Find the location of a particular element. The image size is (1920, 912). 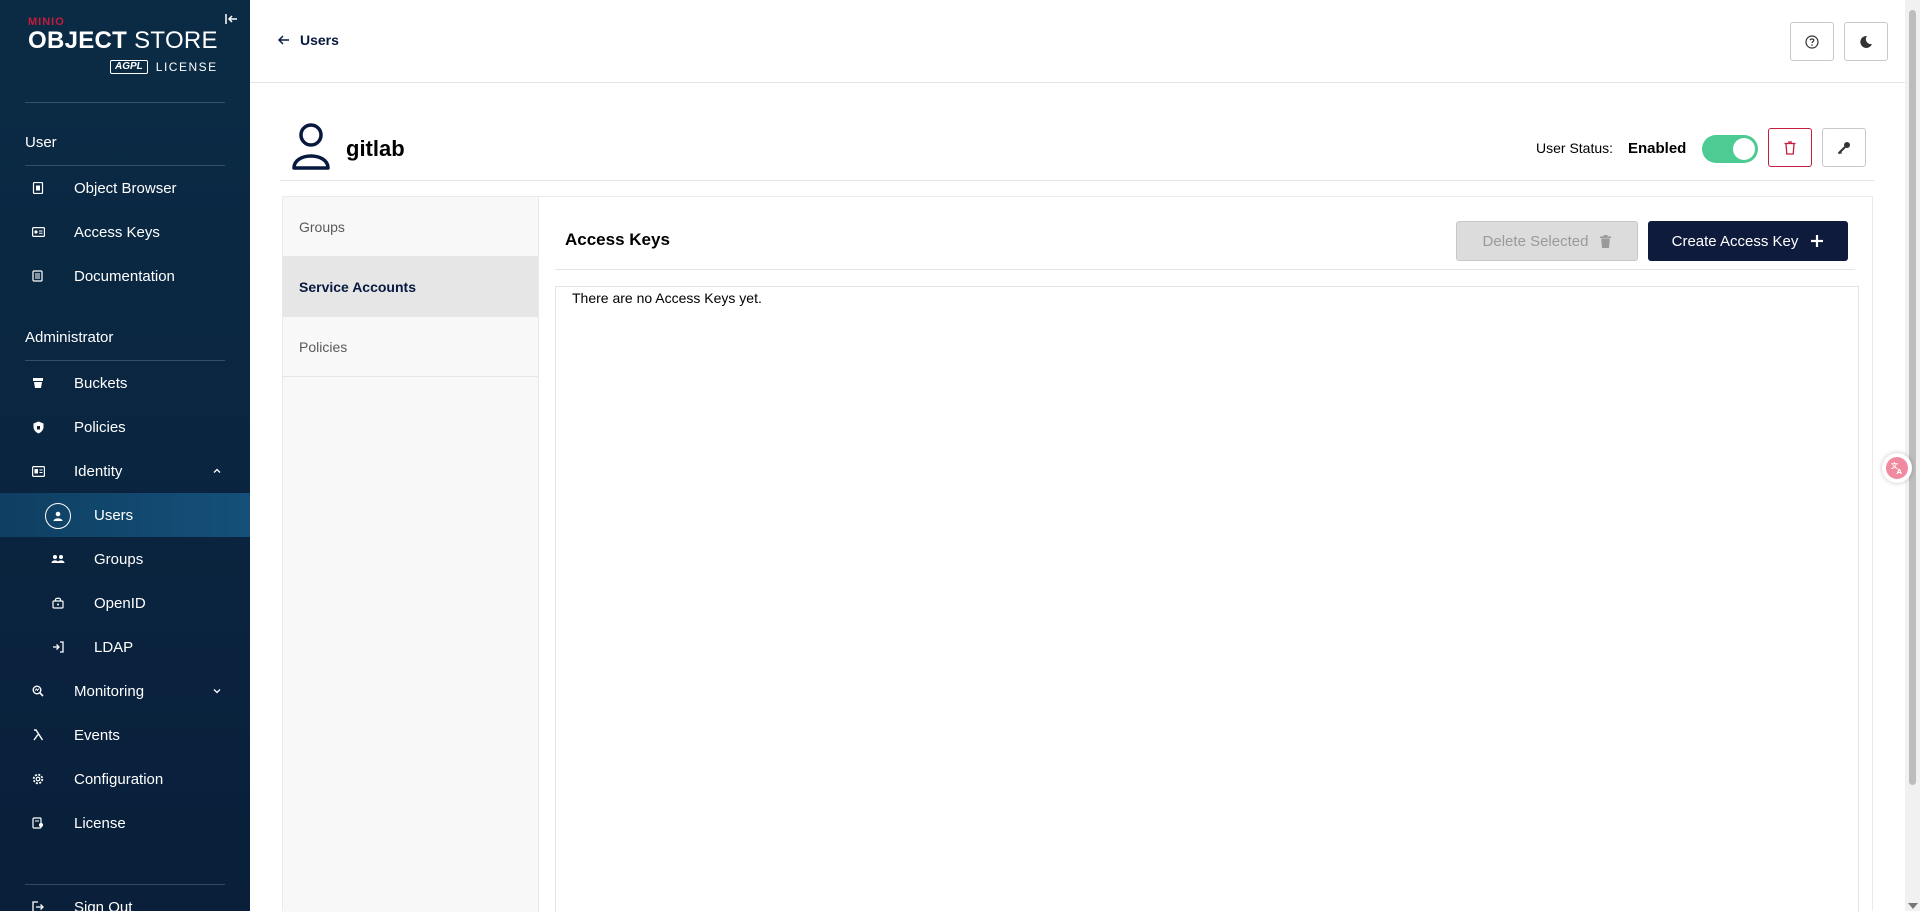

sidebar-item-policies: Policies is located at coordinates (125, 427).